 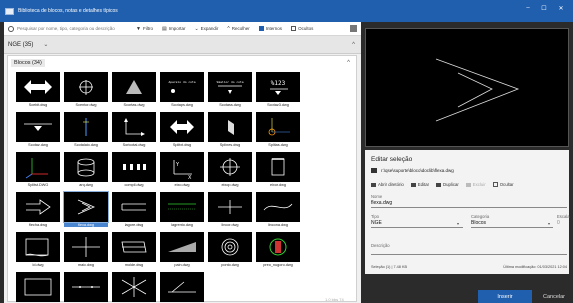 What do you see at coordinates (86, 210) in the screenshot?
I see `block-tile: flexa.dwg` at bounding box center [86, 210].